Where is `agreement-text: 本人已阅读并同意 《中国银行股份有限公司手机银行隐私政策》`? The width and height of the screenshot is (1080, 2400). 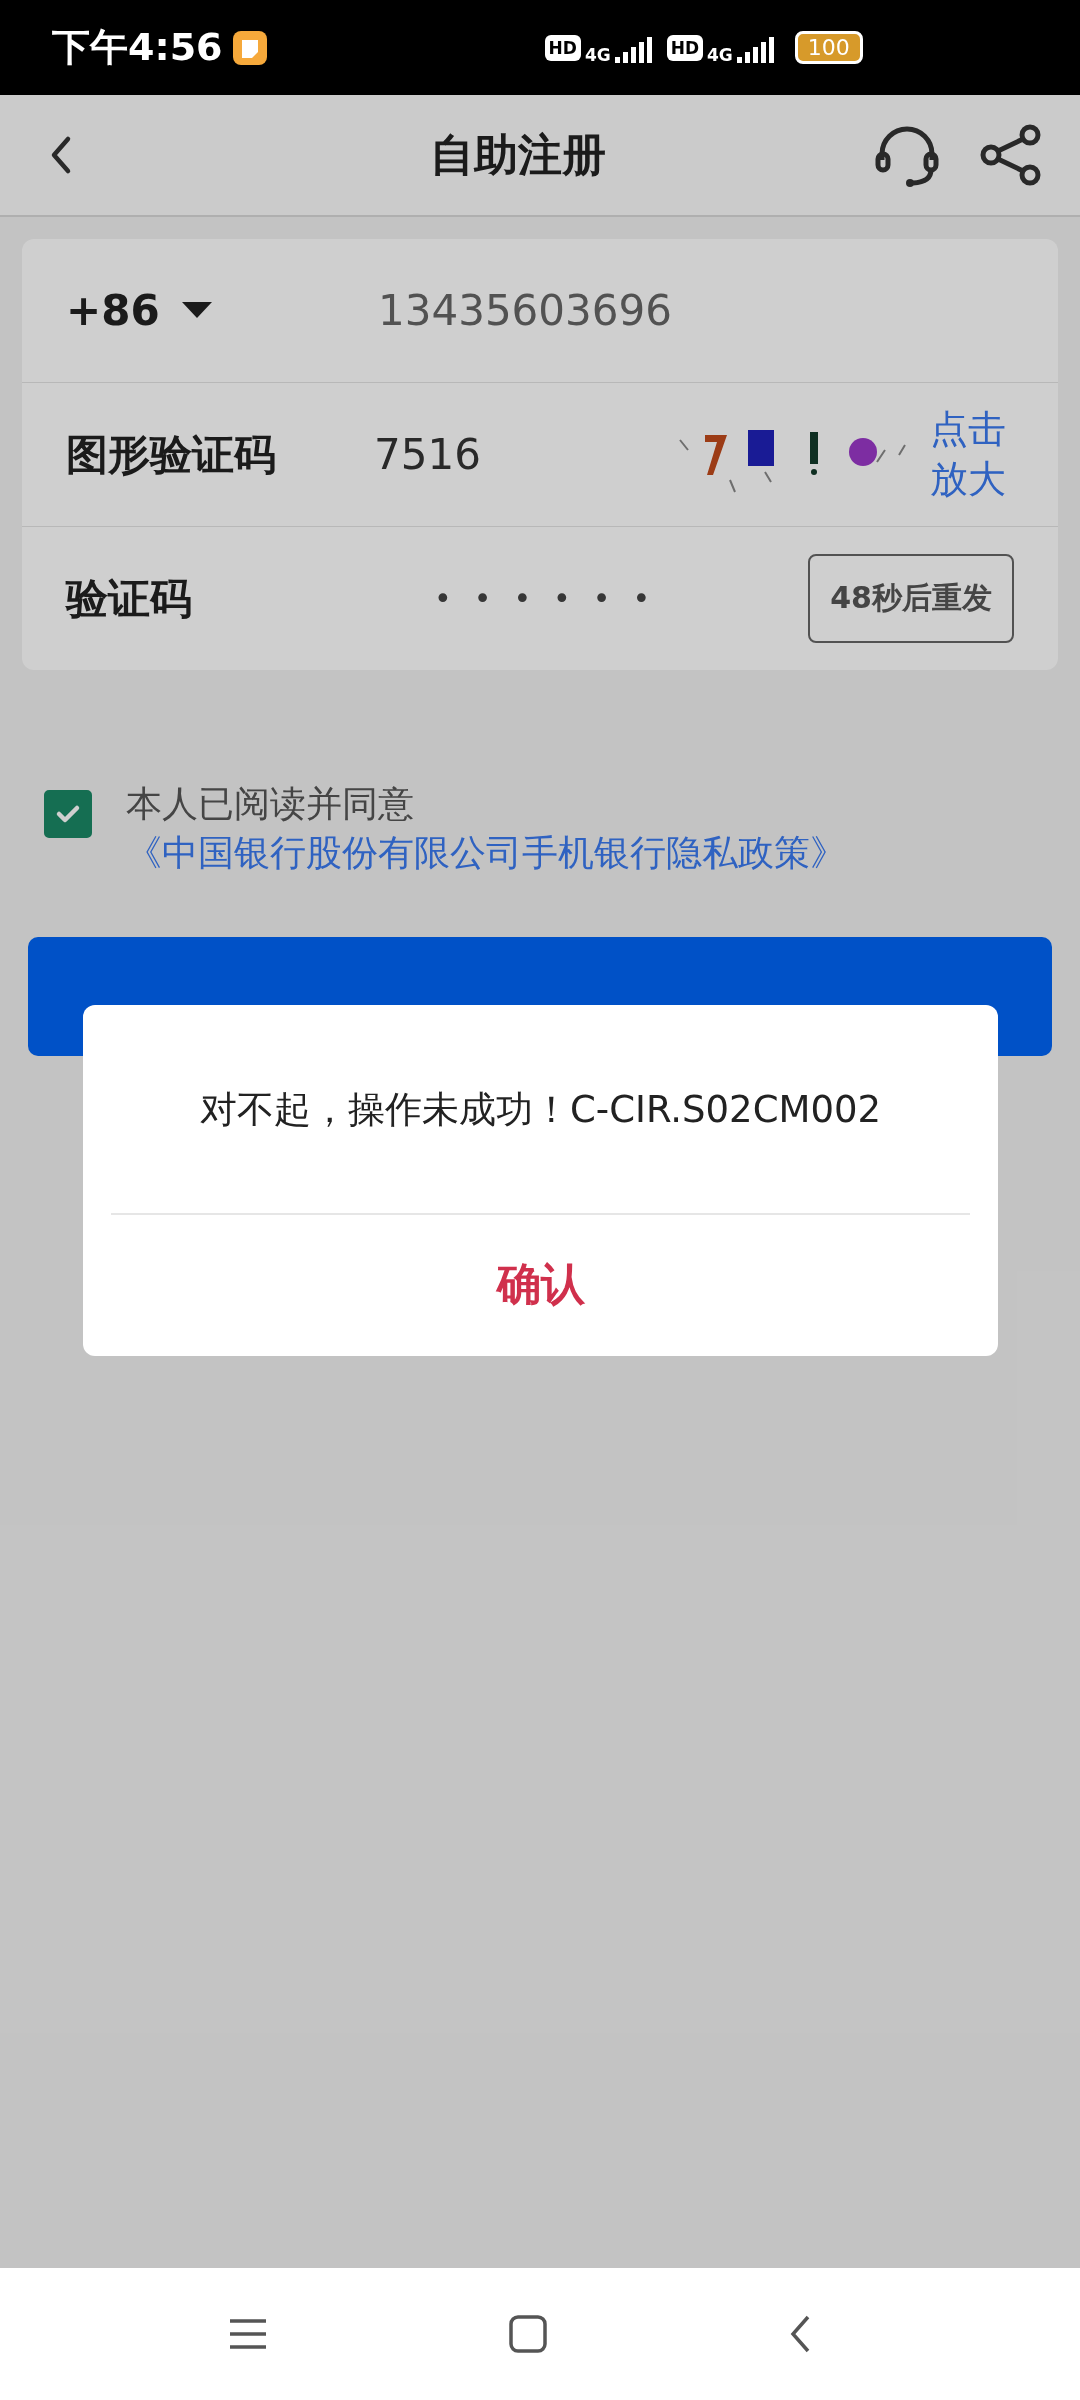 agreement-text: 本人已阅读并同意 《中国银行股份有限公司手机银行隐私政策》 is located at coordinates (486, 828).